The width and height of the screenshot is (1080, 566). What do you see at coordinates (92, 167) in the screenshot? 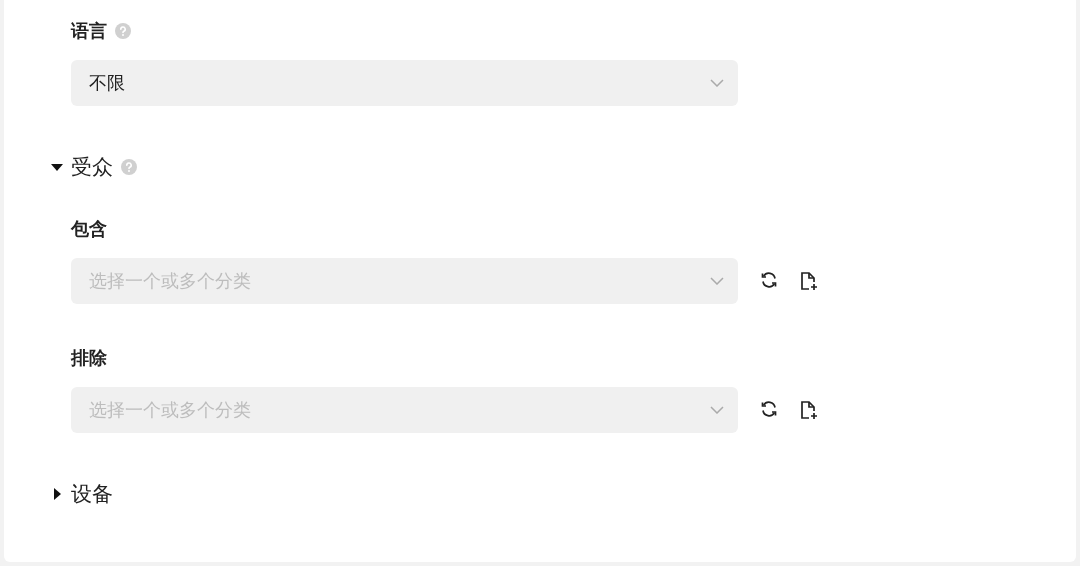
I see `section-title: 受众` at bounding box center [92, 167].